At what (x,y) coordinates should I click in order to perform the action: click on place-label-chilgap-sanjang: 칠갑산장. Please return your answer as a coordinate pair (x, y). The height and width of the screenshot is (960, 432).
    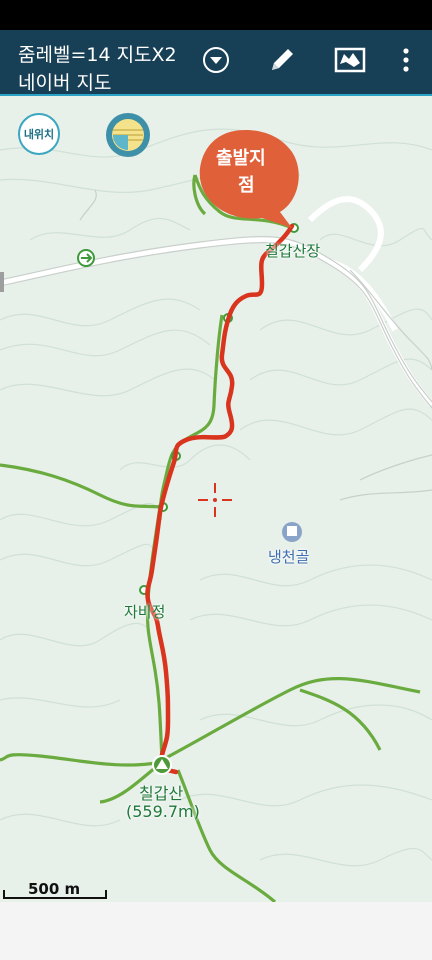
    Looking at the image, I should click on (293, 251).